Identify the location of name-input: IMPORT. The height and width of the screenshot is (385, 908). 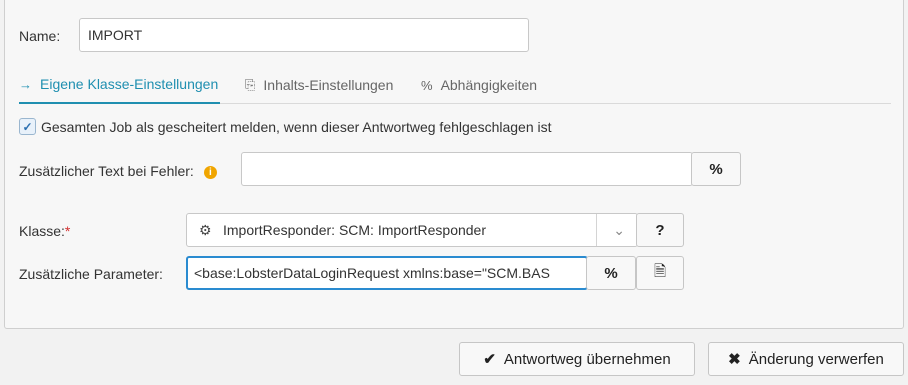
(304, 35).